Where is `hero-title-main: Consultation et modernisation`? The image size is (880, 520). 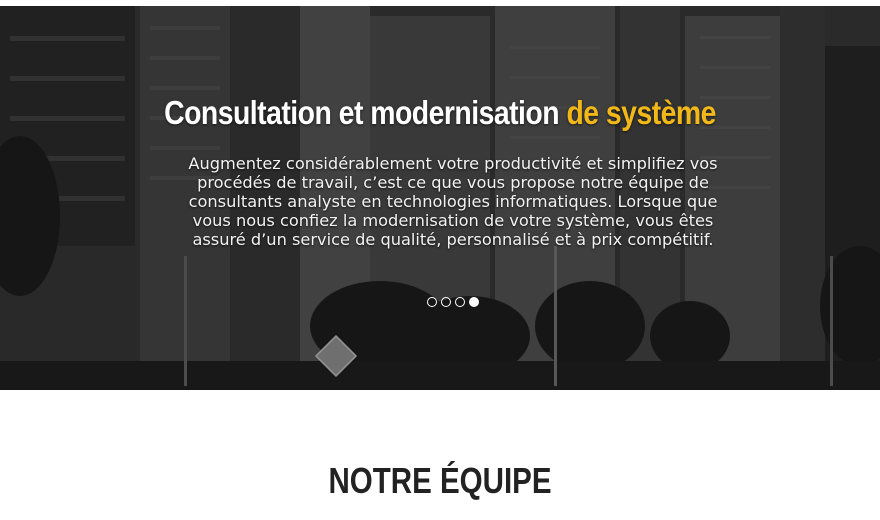 hero-title-main: Consultation et modernisation is located at coordinates (362, 112).